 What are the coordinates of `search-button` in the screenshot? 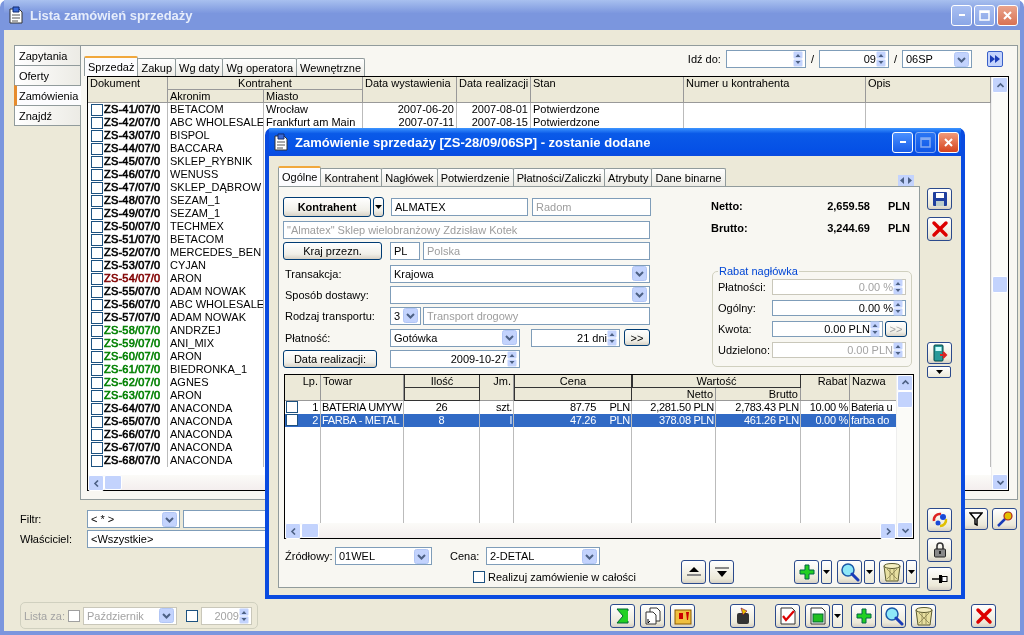 It's located at (893, 615).